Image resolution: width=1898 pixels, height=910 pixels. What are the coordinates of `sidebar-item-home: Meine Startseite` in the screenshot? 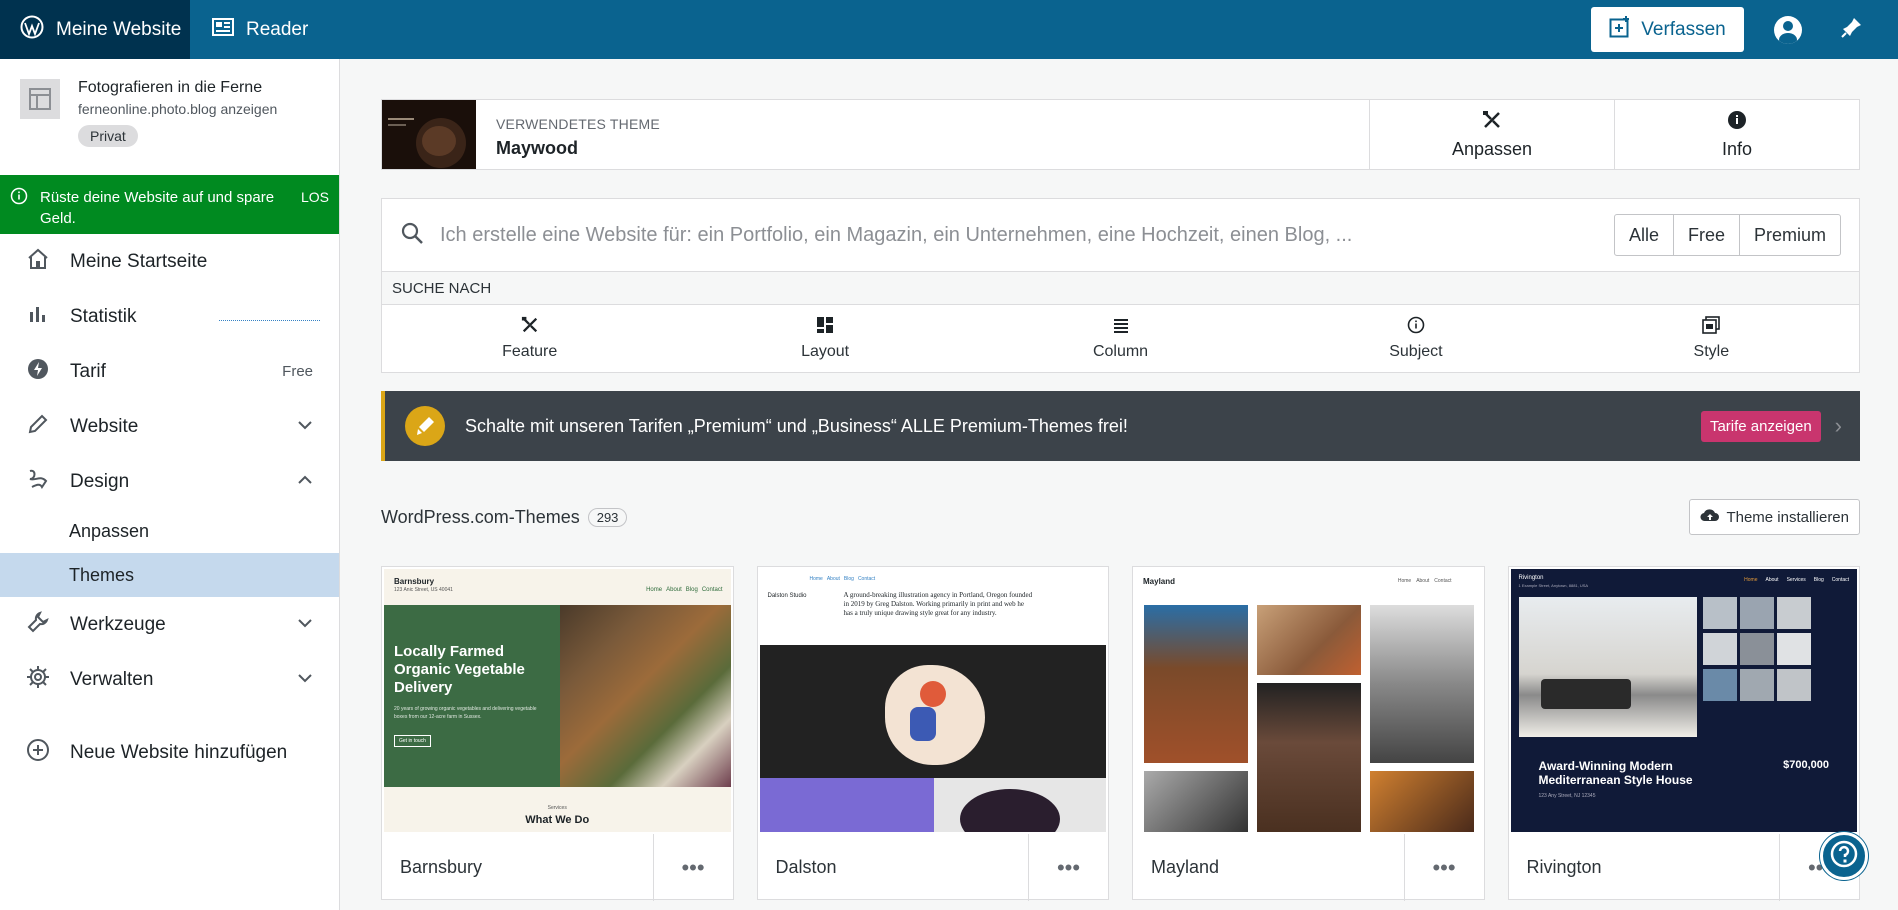 It's located at (169, 261).